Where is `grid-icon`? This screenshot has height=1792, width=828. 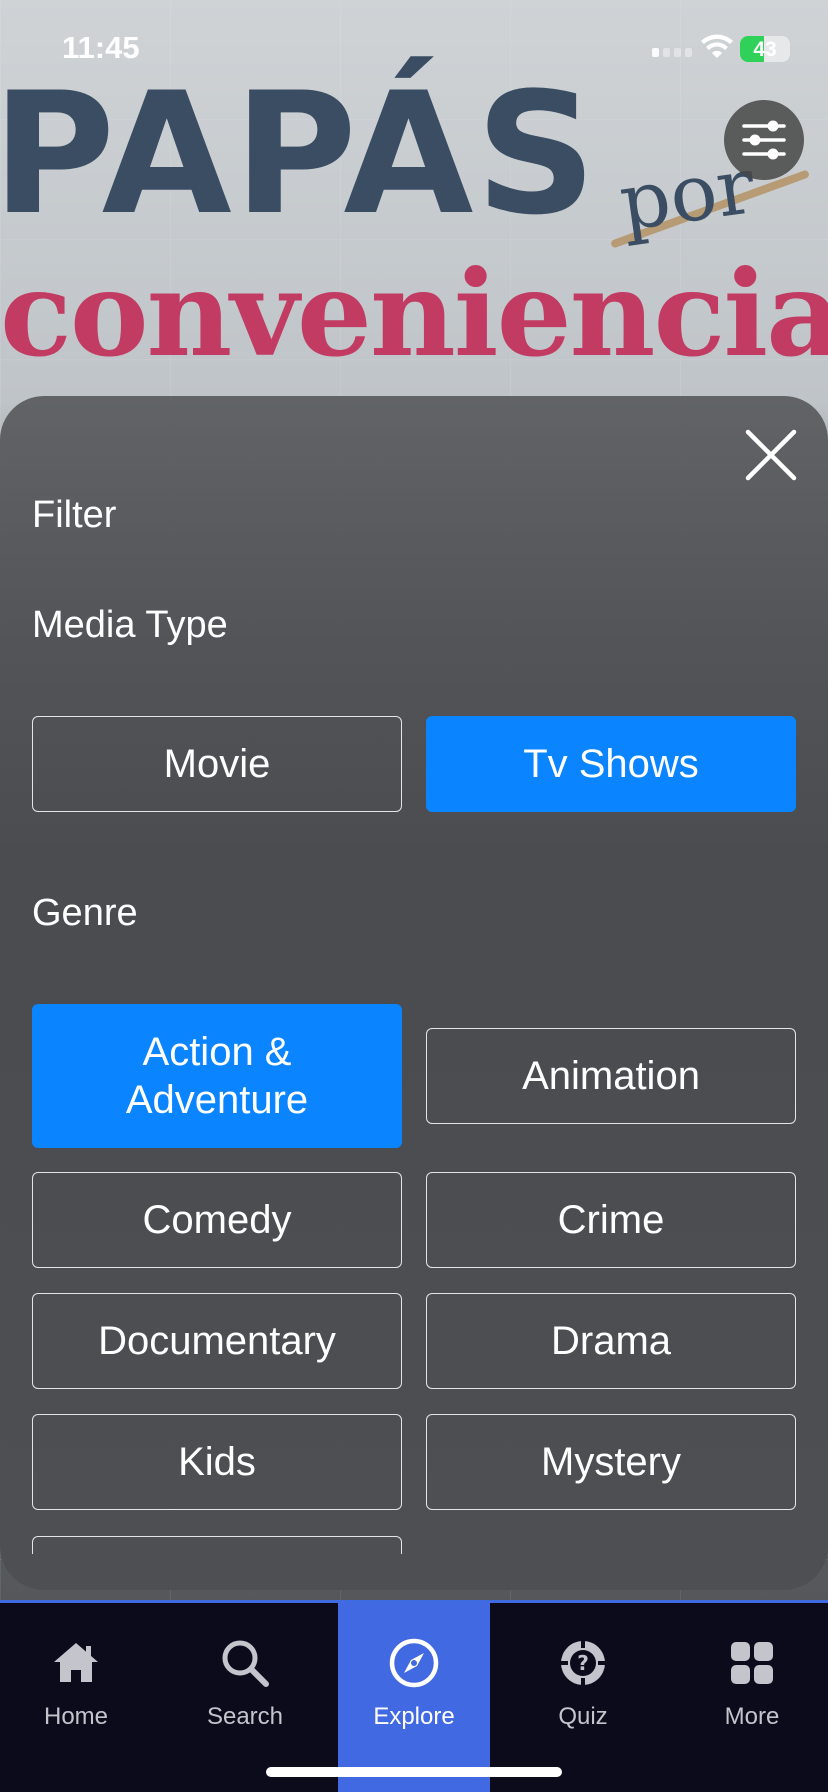
grid-icon is located at coordinates (752, 1663).